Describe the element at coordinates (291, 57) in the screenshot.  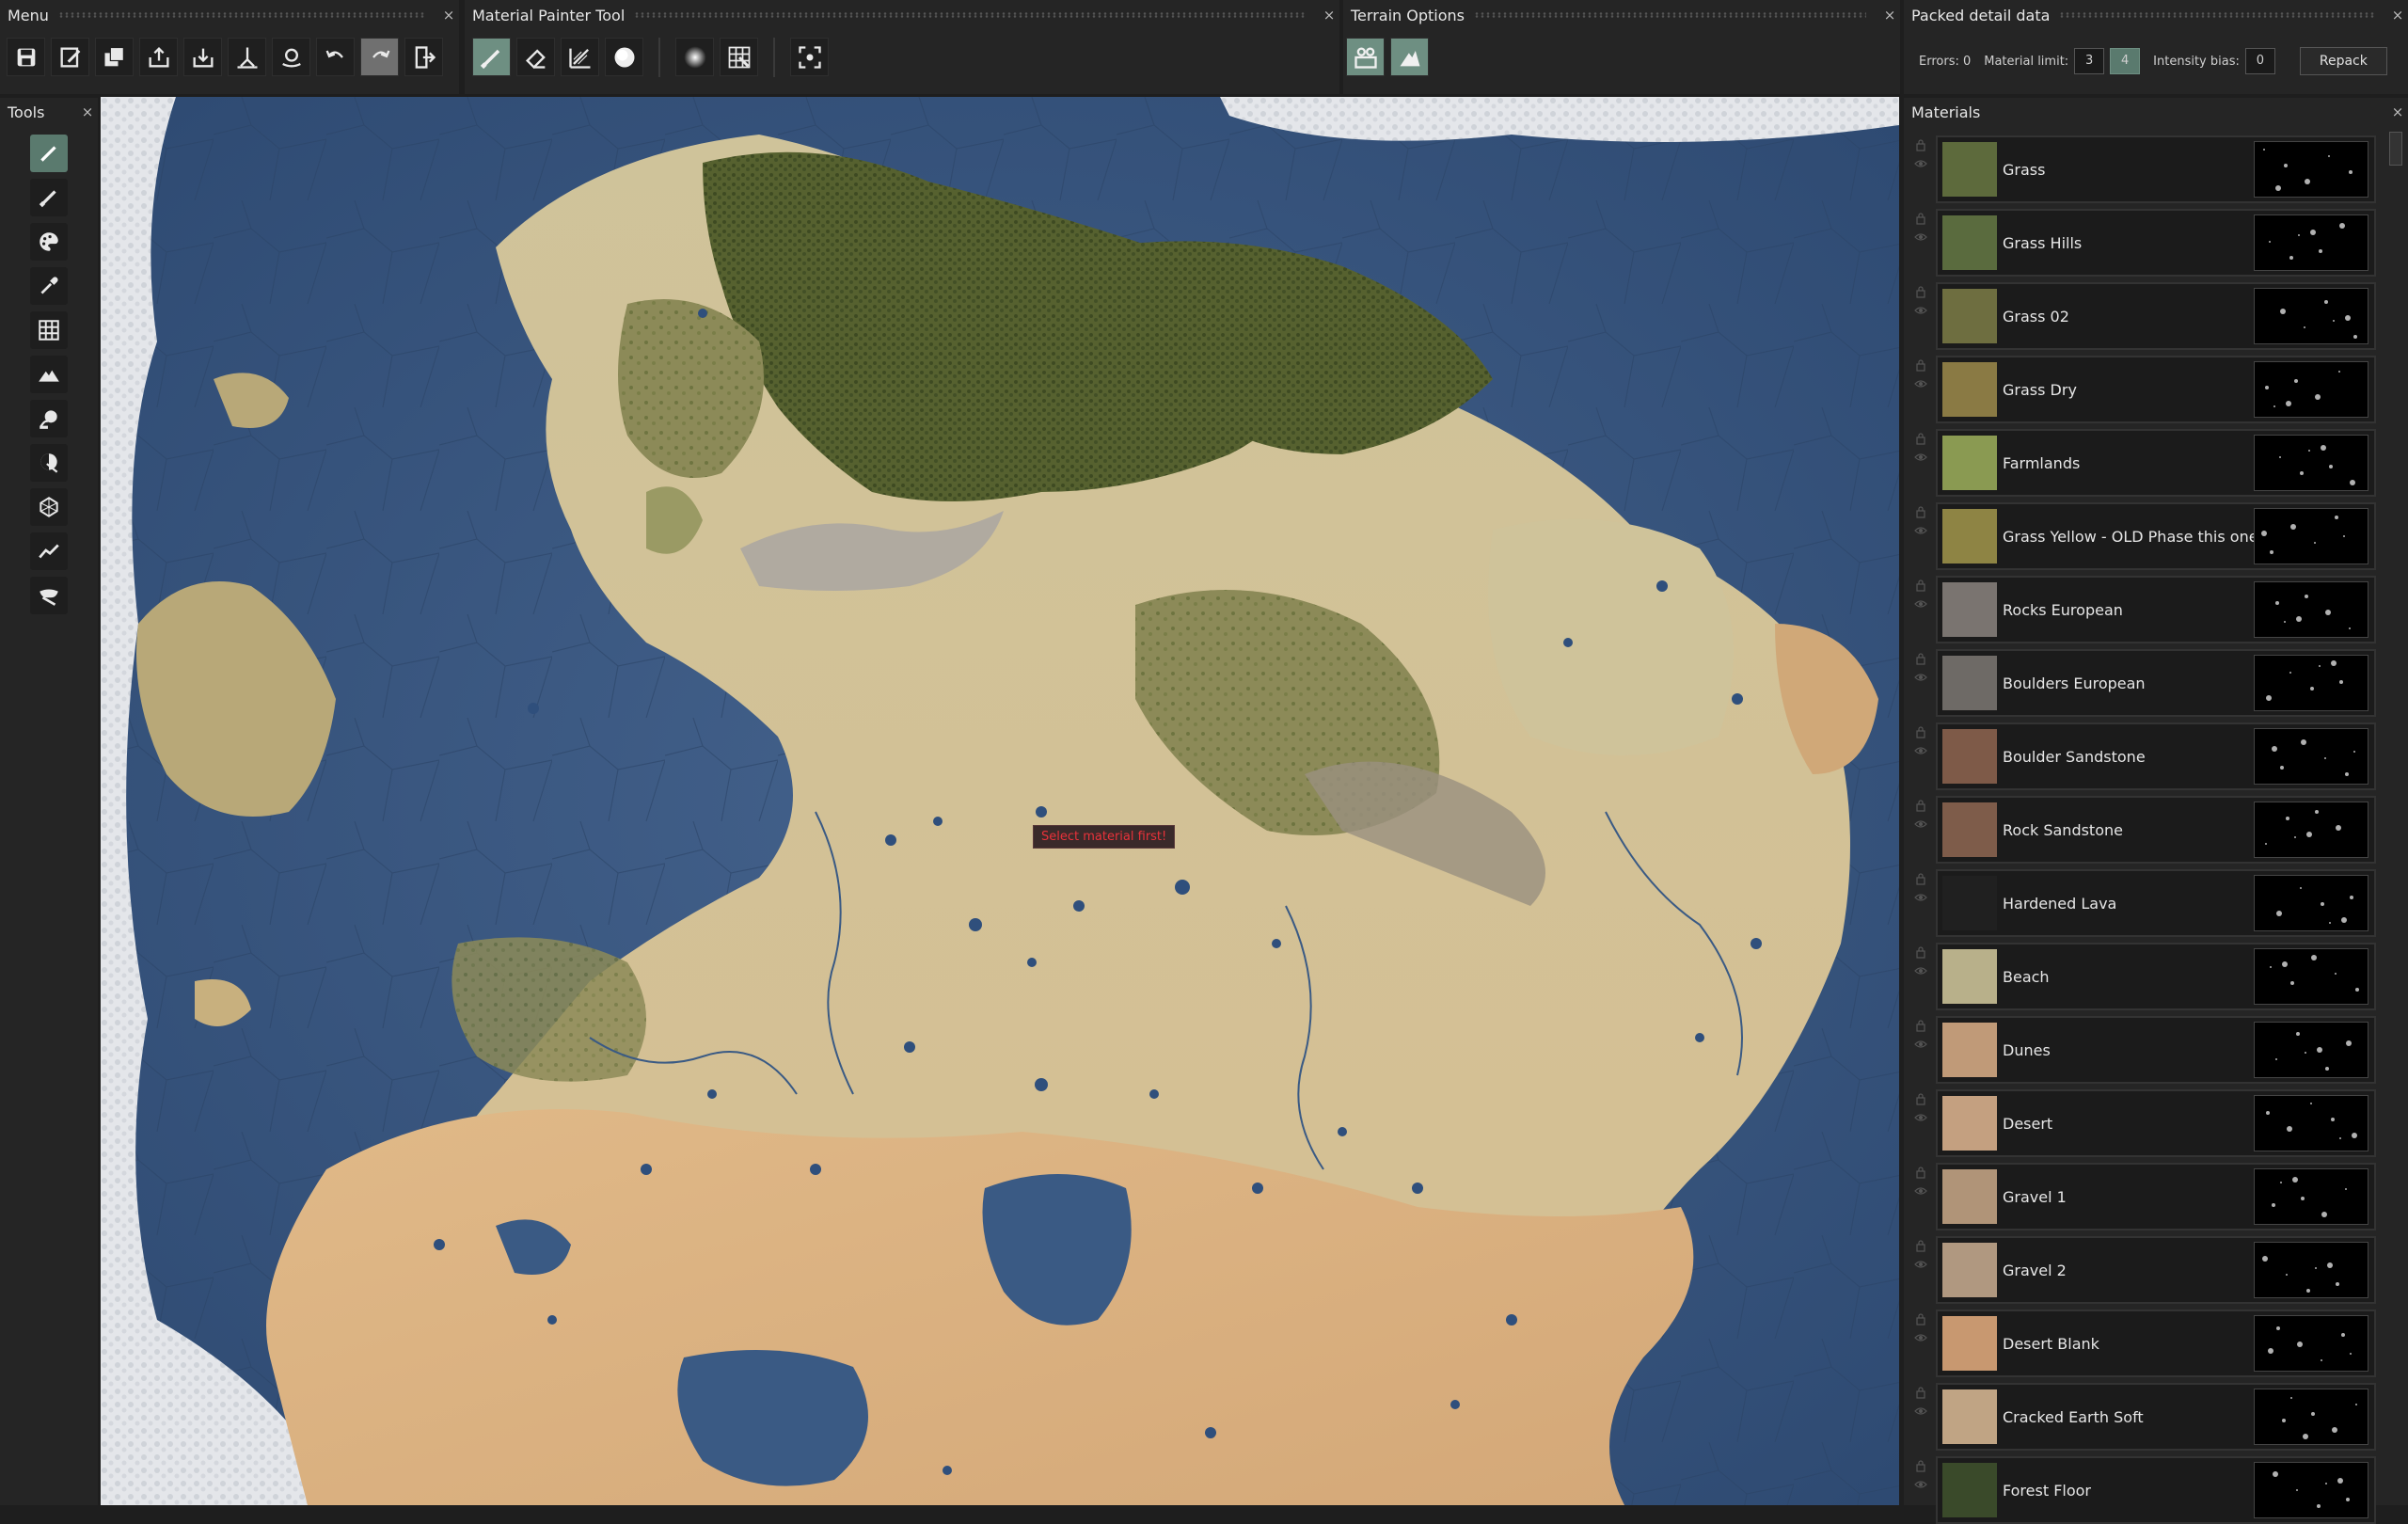
I see `settings-button` at that location.